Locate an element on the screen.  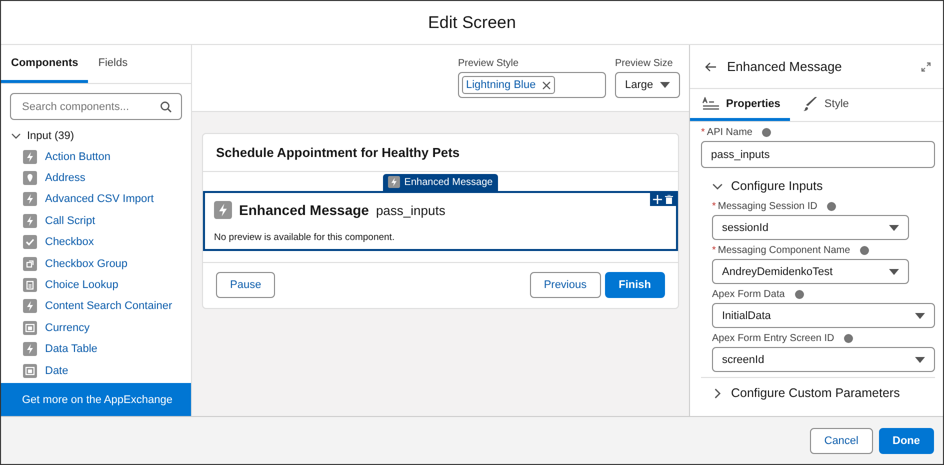
component-link: Date is located at coordinates (56, 370).